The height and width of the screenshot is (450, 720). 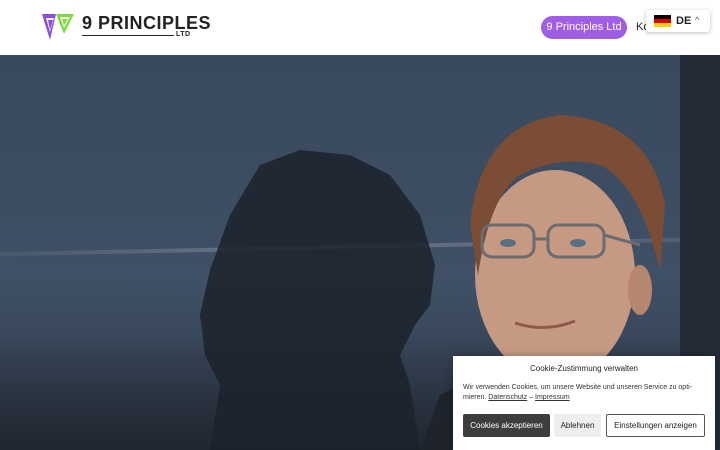 What do you see at coordinates (684, 21) in the screenshot?
I see `language-label: DE` at bounding box center [684, 21].